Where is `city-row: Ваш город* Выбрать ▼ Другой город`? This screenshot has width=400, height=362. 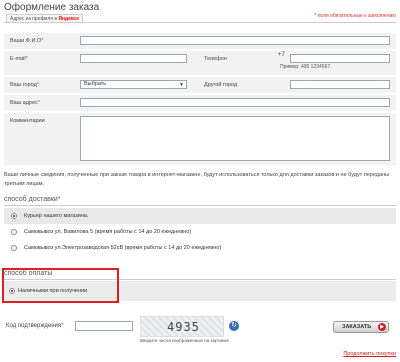 city-row: Ваш город* Выбрать ▼ Другой город is located at coordinates (200, 85).